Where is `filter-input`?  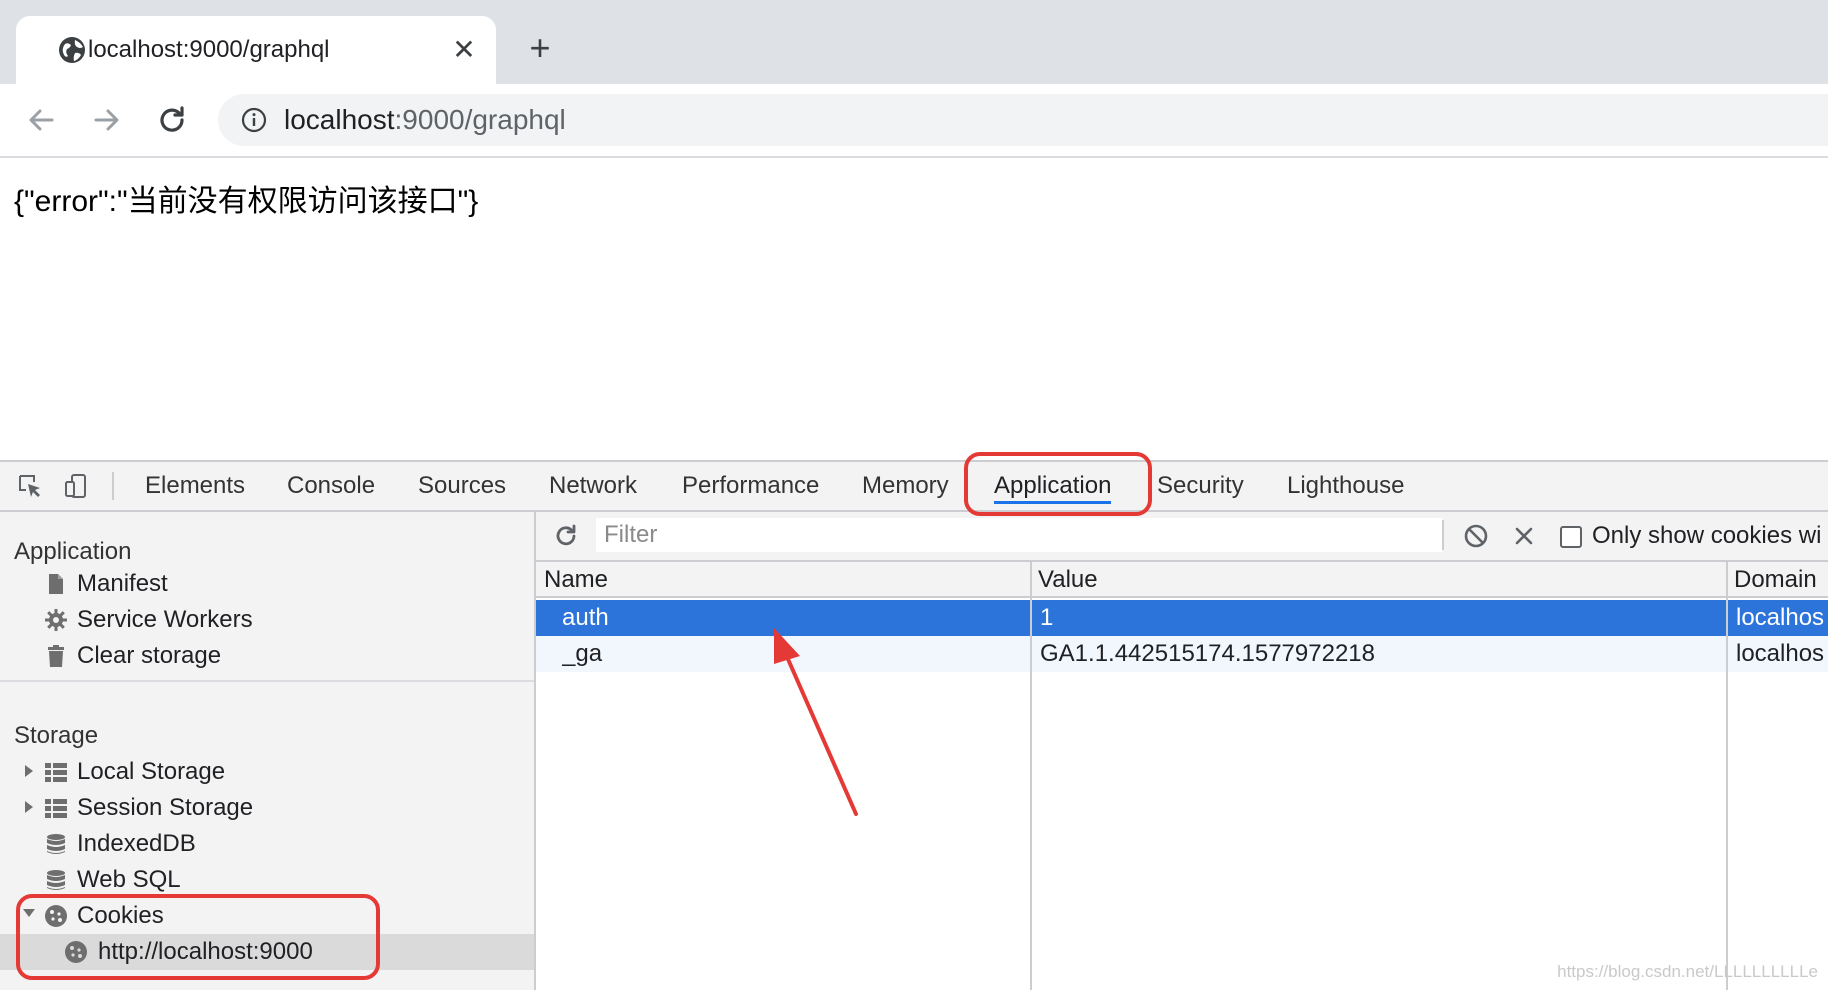 filter-input is located at coordinates (1019, 535).